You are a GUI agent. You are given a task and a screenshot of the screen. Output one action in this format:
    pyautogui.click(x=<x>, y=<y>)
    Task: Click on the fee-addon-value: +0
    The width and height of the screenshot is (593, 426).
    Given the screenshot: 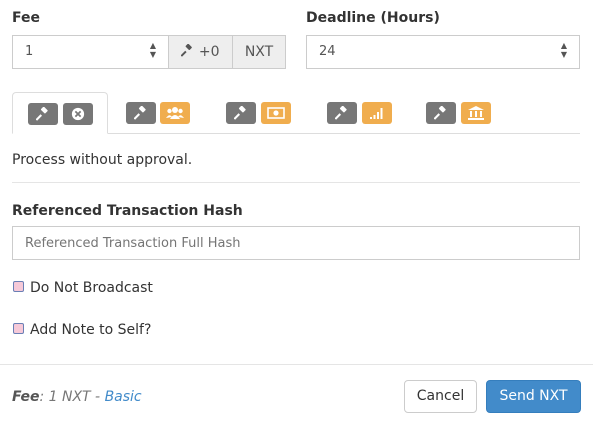 What is the action you would take?
    pyautogui.click(x=209, y=52)
    